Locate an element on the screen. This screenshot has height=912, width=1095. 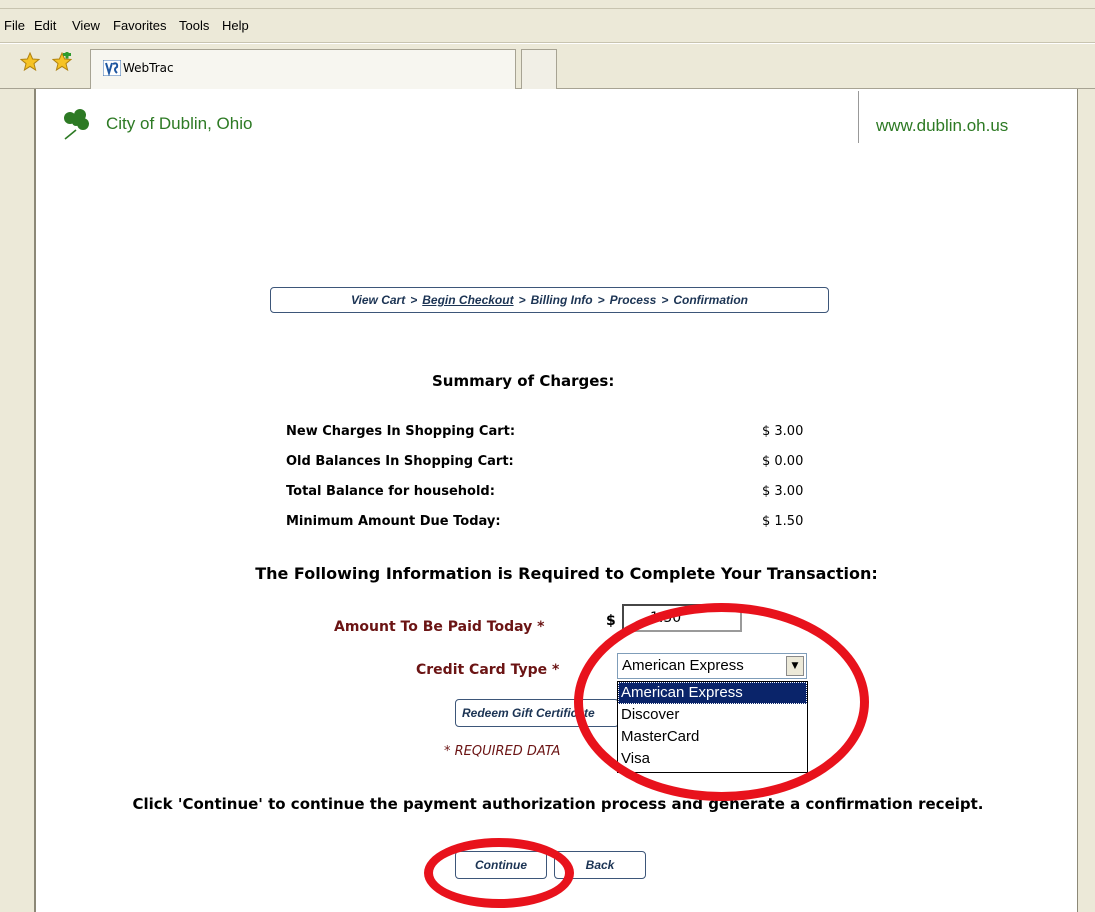
currency-symbol: $ is located at coordinates (611, 621).